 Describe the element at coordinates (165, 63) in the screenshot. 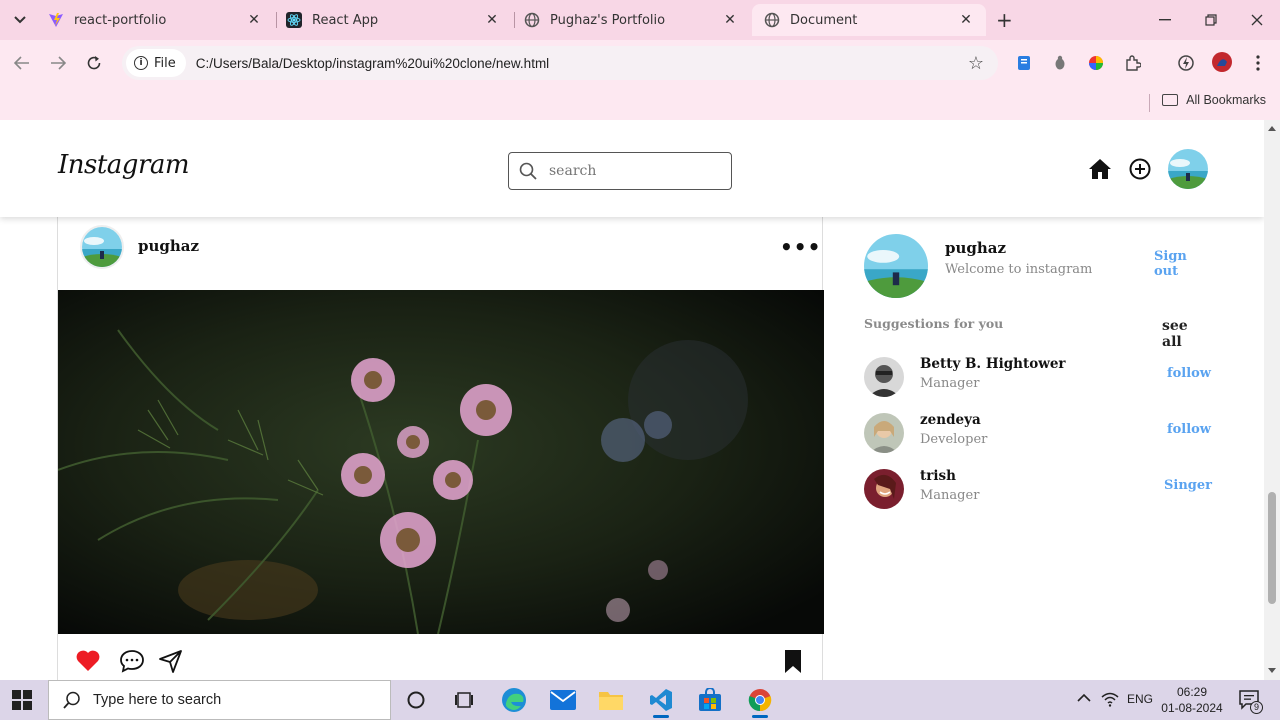

I see `file-label: File` at that location.